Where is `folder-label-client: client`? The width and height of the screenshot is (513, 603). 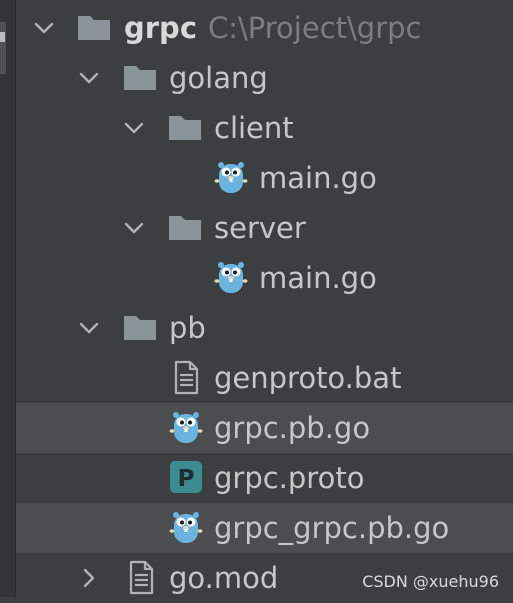
folder-label-client: client is located at coordinates (254, 128).